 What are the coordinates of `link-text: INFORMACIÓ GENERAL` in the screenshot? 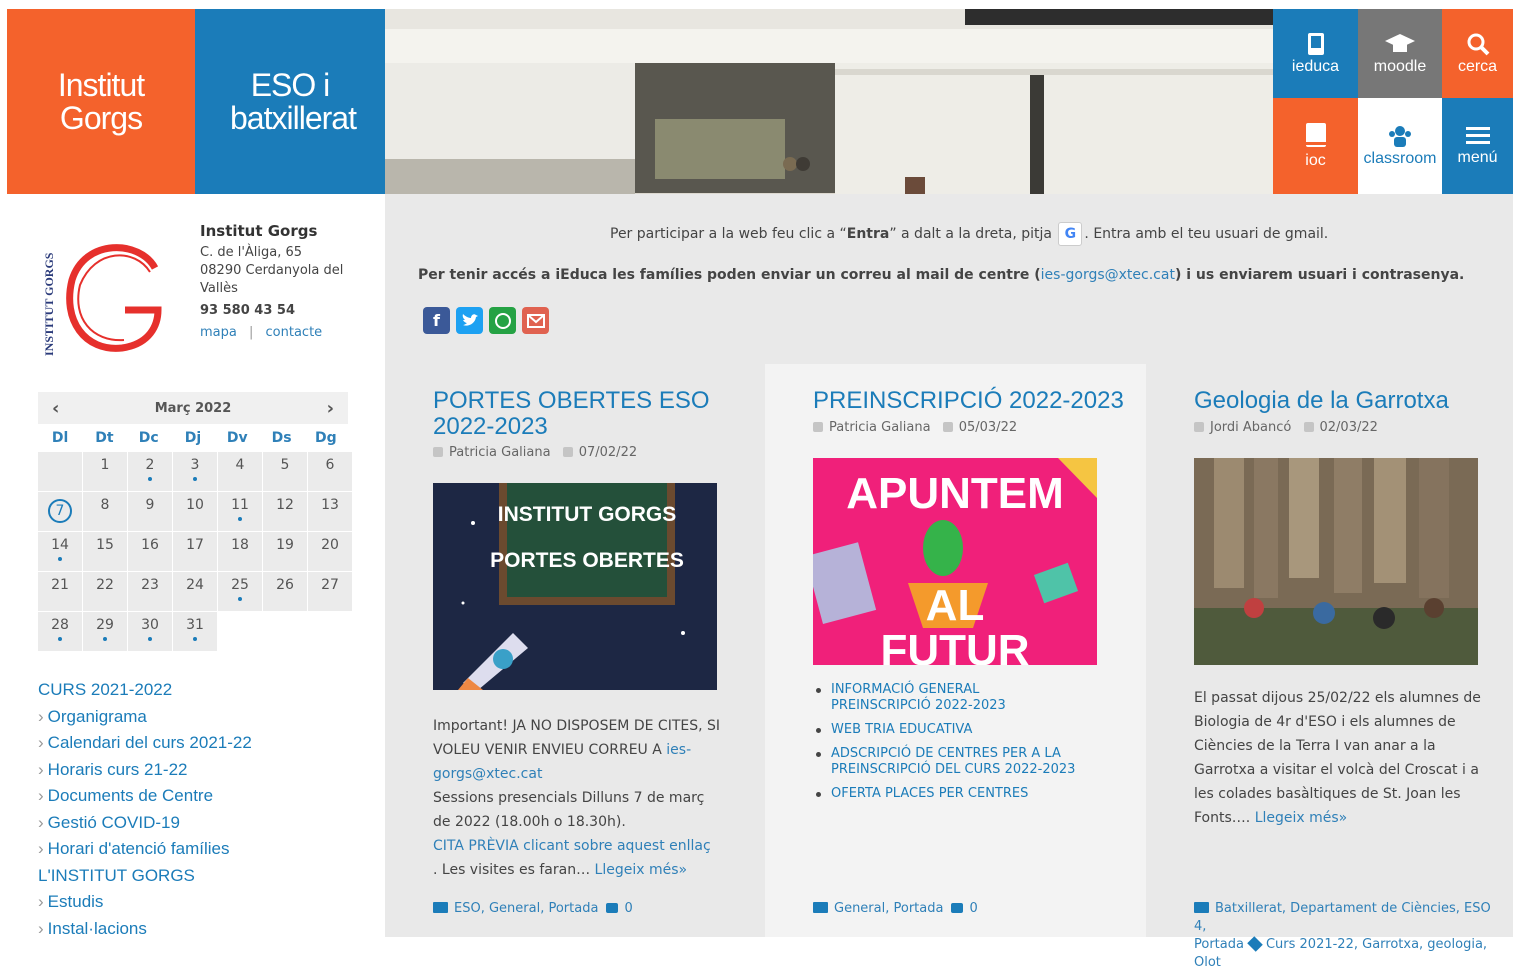 It's located at (905, 689).